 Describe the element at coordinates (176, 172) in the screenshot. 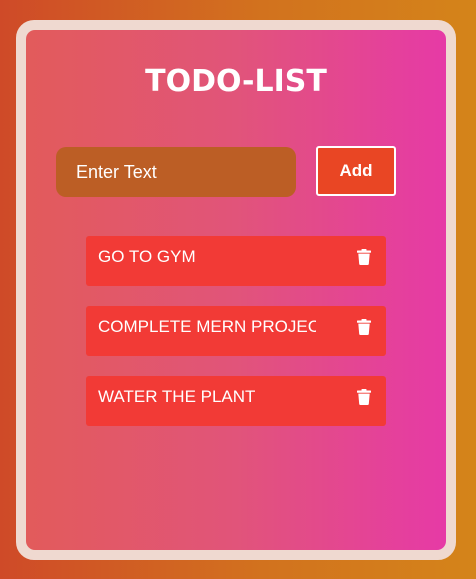

I see `todo-input` at that location.